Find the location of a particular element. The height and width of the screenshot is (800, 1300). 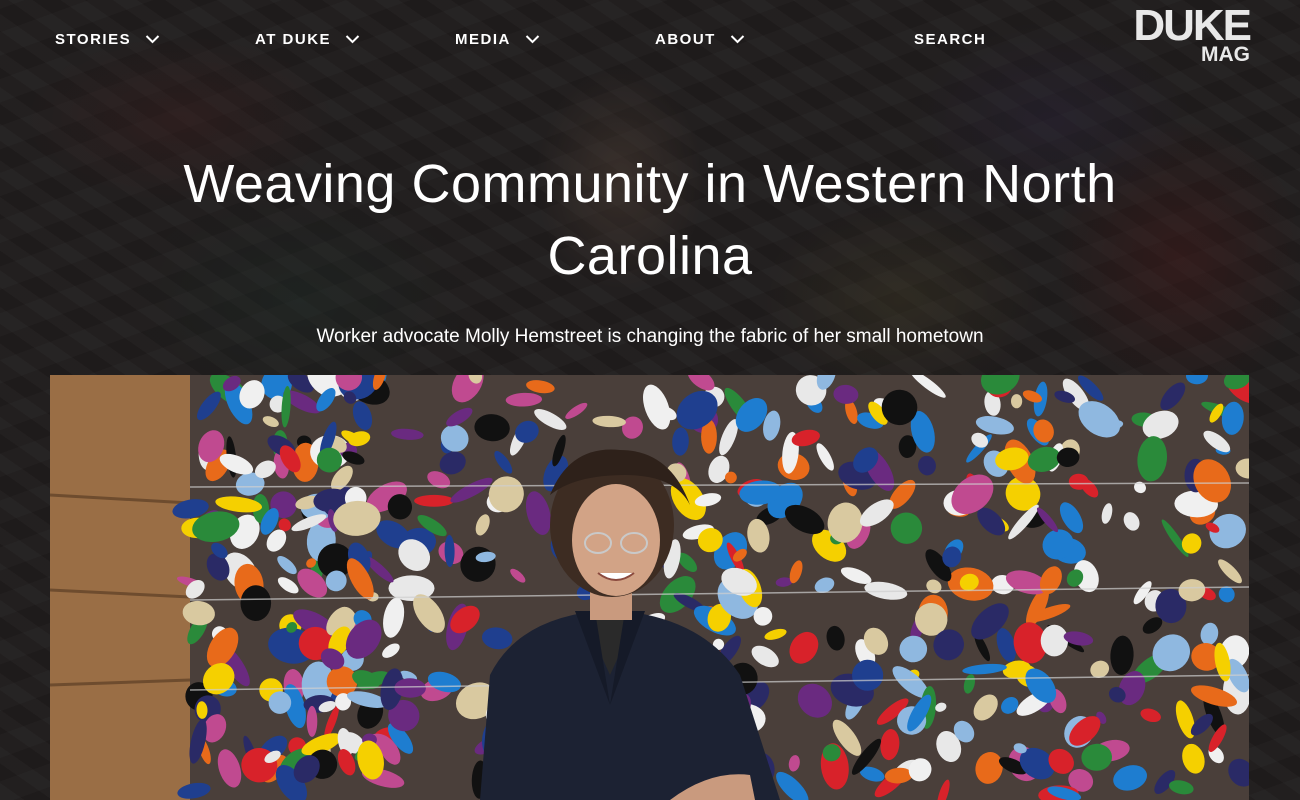

nav-at-duke-label: AT DUKE is located at coordinates (293, 39).